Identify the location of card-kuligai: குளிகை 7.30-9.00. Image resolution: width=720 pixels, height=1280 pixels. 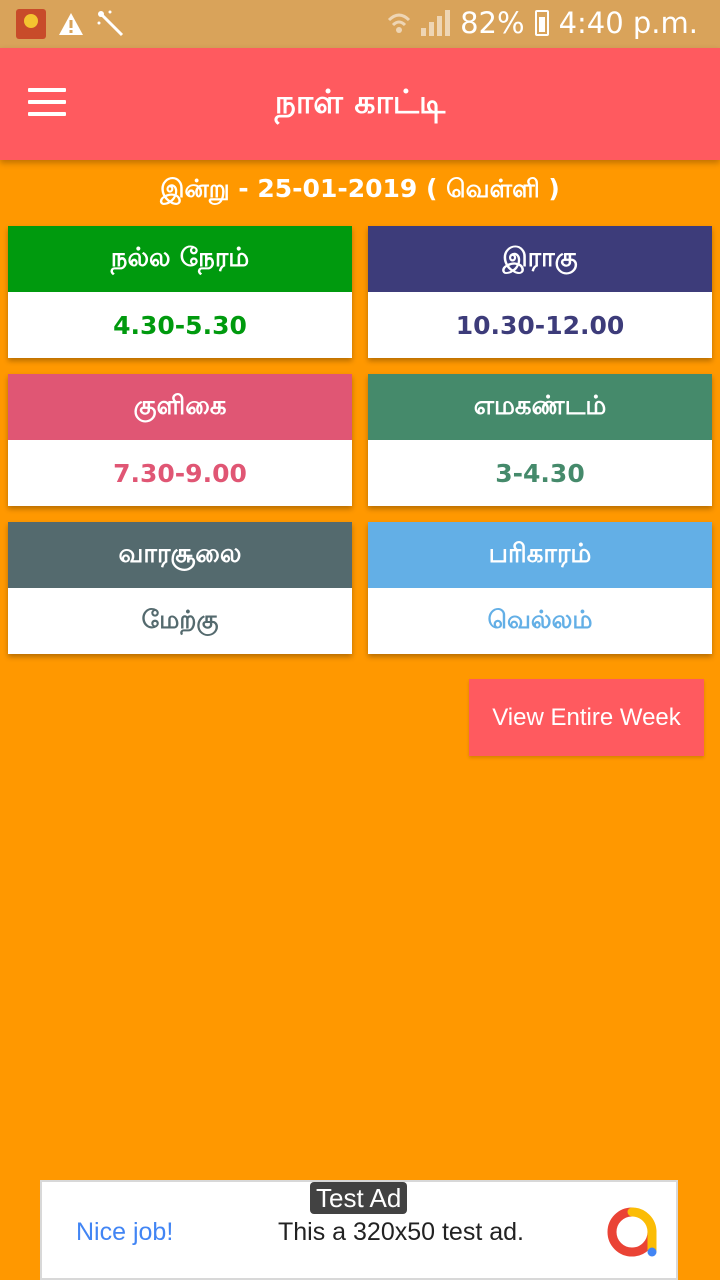
(180, 440).